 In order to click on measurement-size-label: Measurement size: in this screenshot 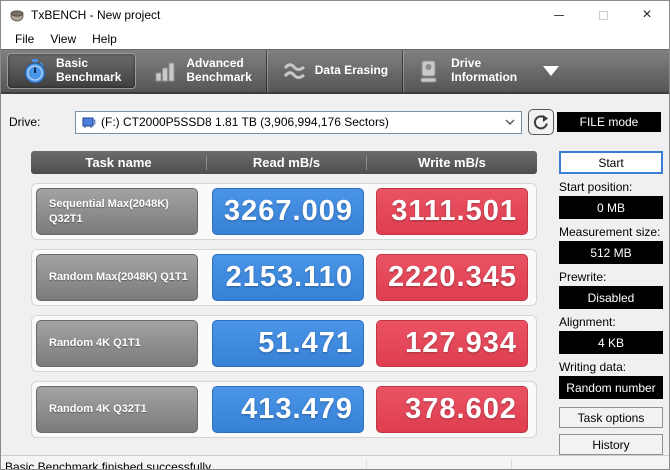, I will do `click(610, 232)`.